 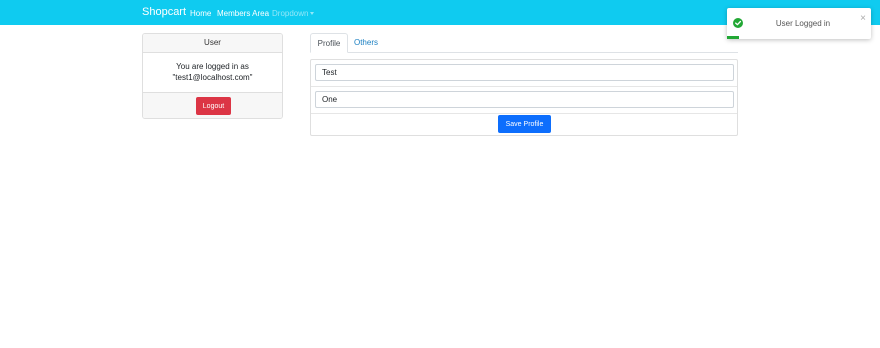 What do you see at coordinates (366, 43) in the screenshot?
I see `tab-others: Others` at bounding box center [366, 43].